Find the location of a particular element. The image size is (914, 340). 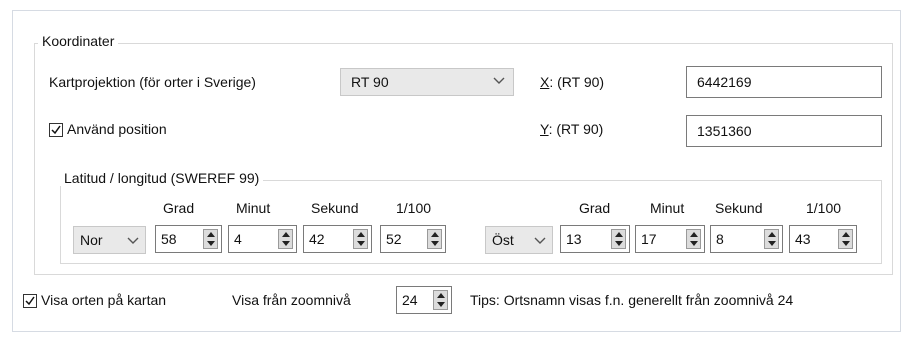

longitude-minut-spinner: 17 is located at coordinates (670, 239).